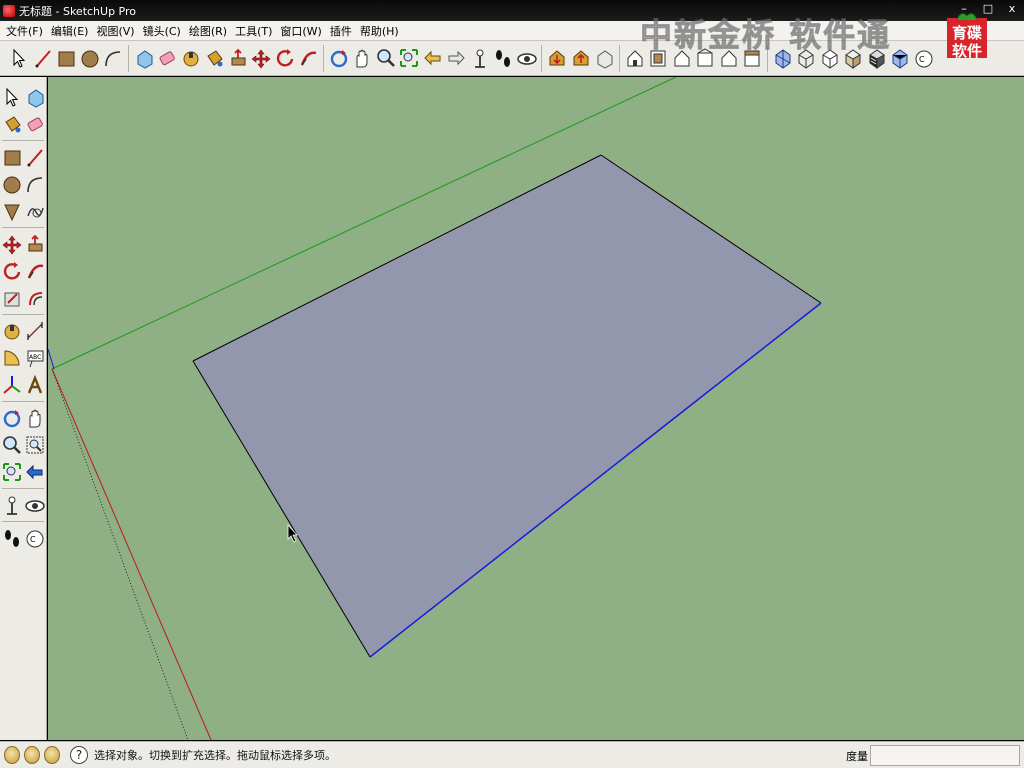  I want to click on left-push-pull-tool-button, so click(35, 244).